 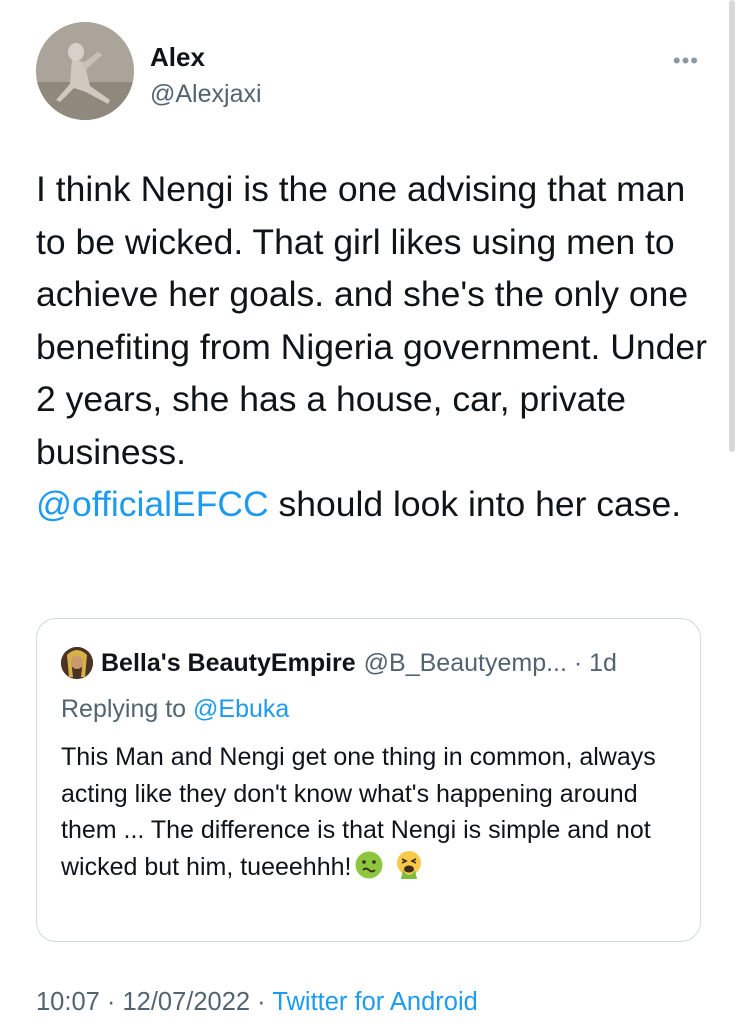 What do you see at coordinates (686, 61) in the screenshot?
I see `more-horizontal-icon: •••` at bounding box center [686, 61].